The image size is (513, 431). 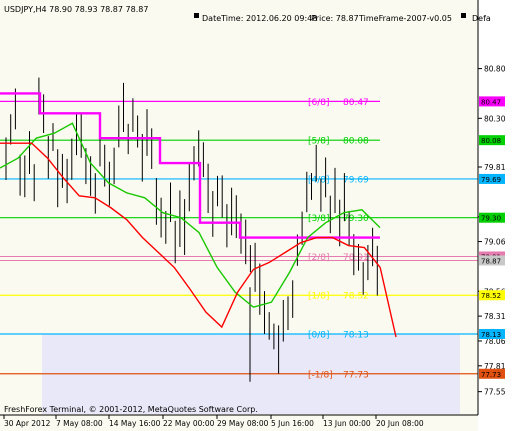 I want to click on price-tag-label: 78.87, so click(x=491, y=261).